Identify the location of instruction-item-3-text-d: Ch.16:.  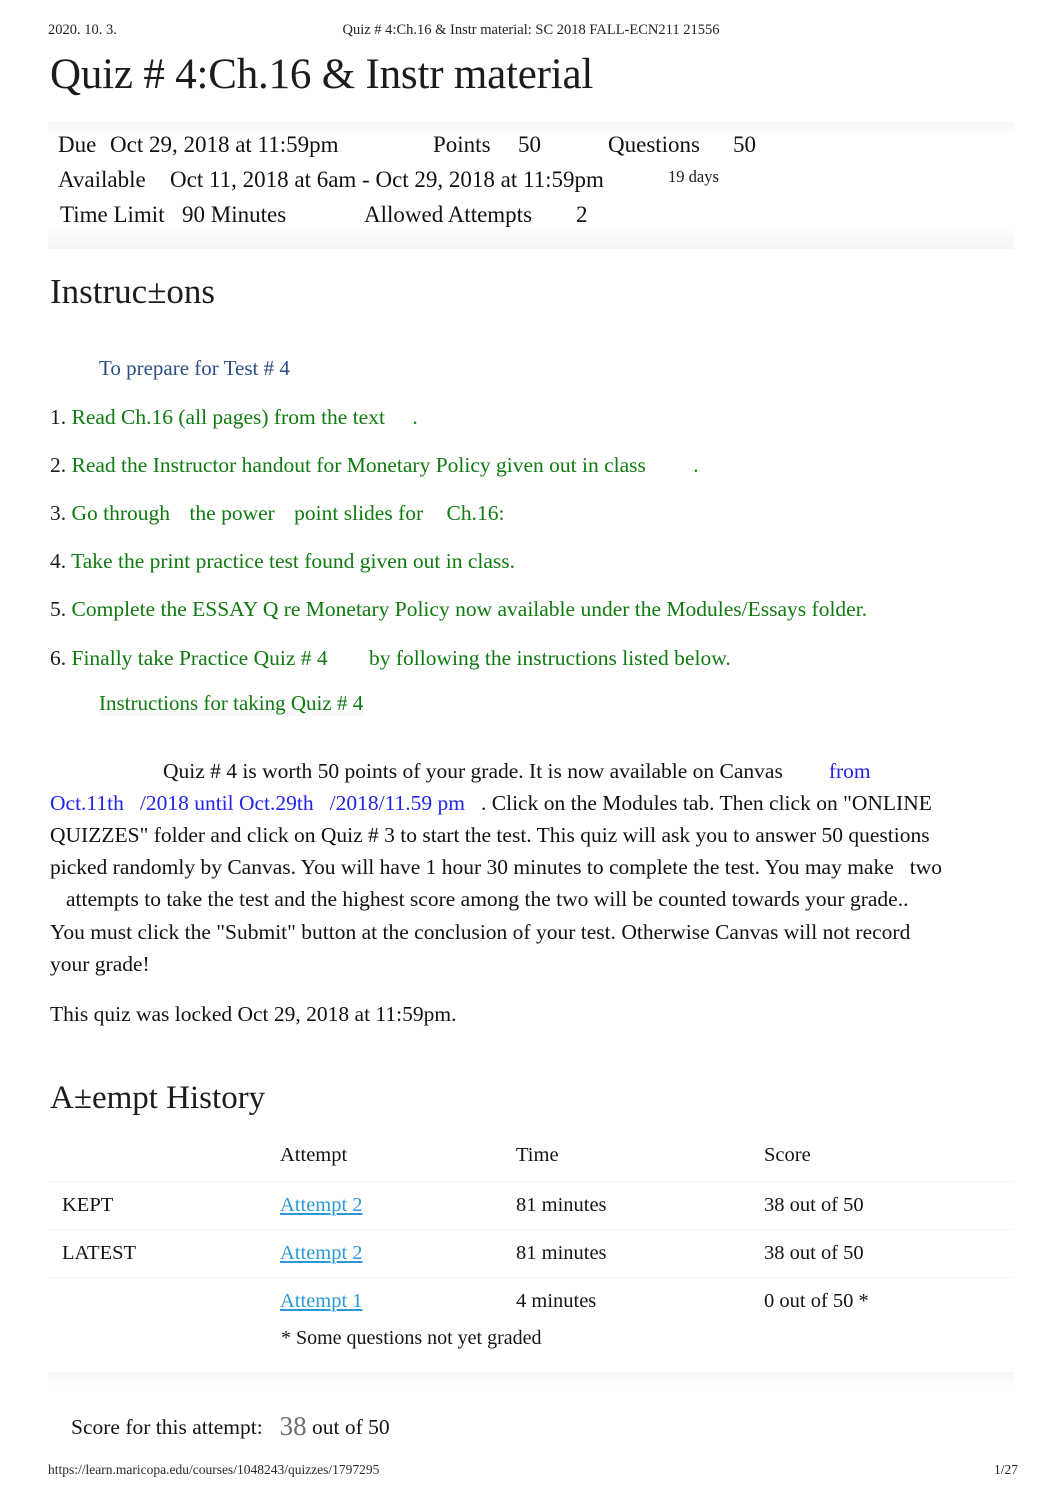
(475, 513).